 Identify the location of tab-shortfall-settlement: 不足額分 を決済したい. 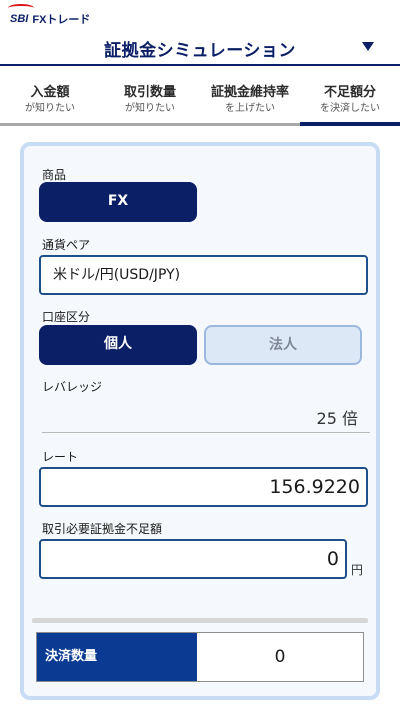
(350, 105).